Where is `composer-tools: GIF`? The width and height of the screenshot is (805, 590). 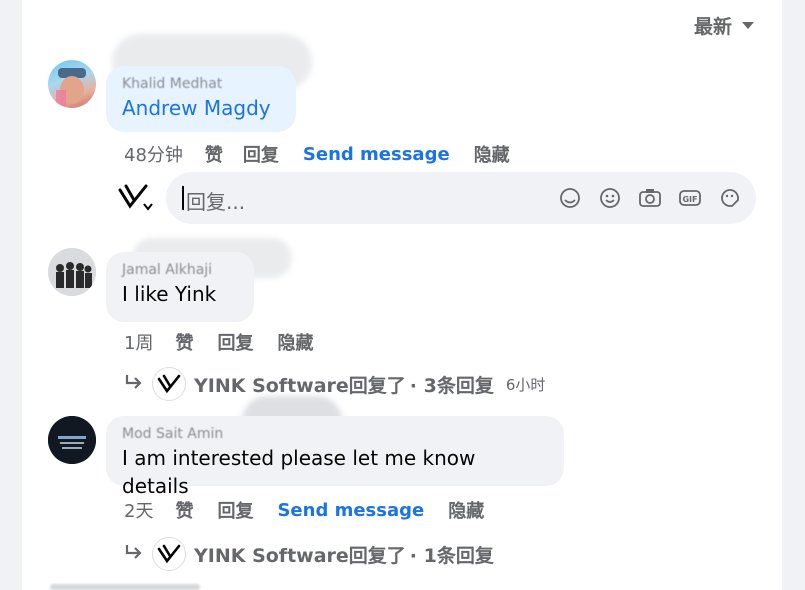 composer-tools: GIF is located at coordinates (650, 198).